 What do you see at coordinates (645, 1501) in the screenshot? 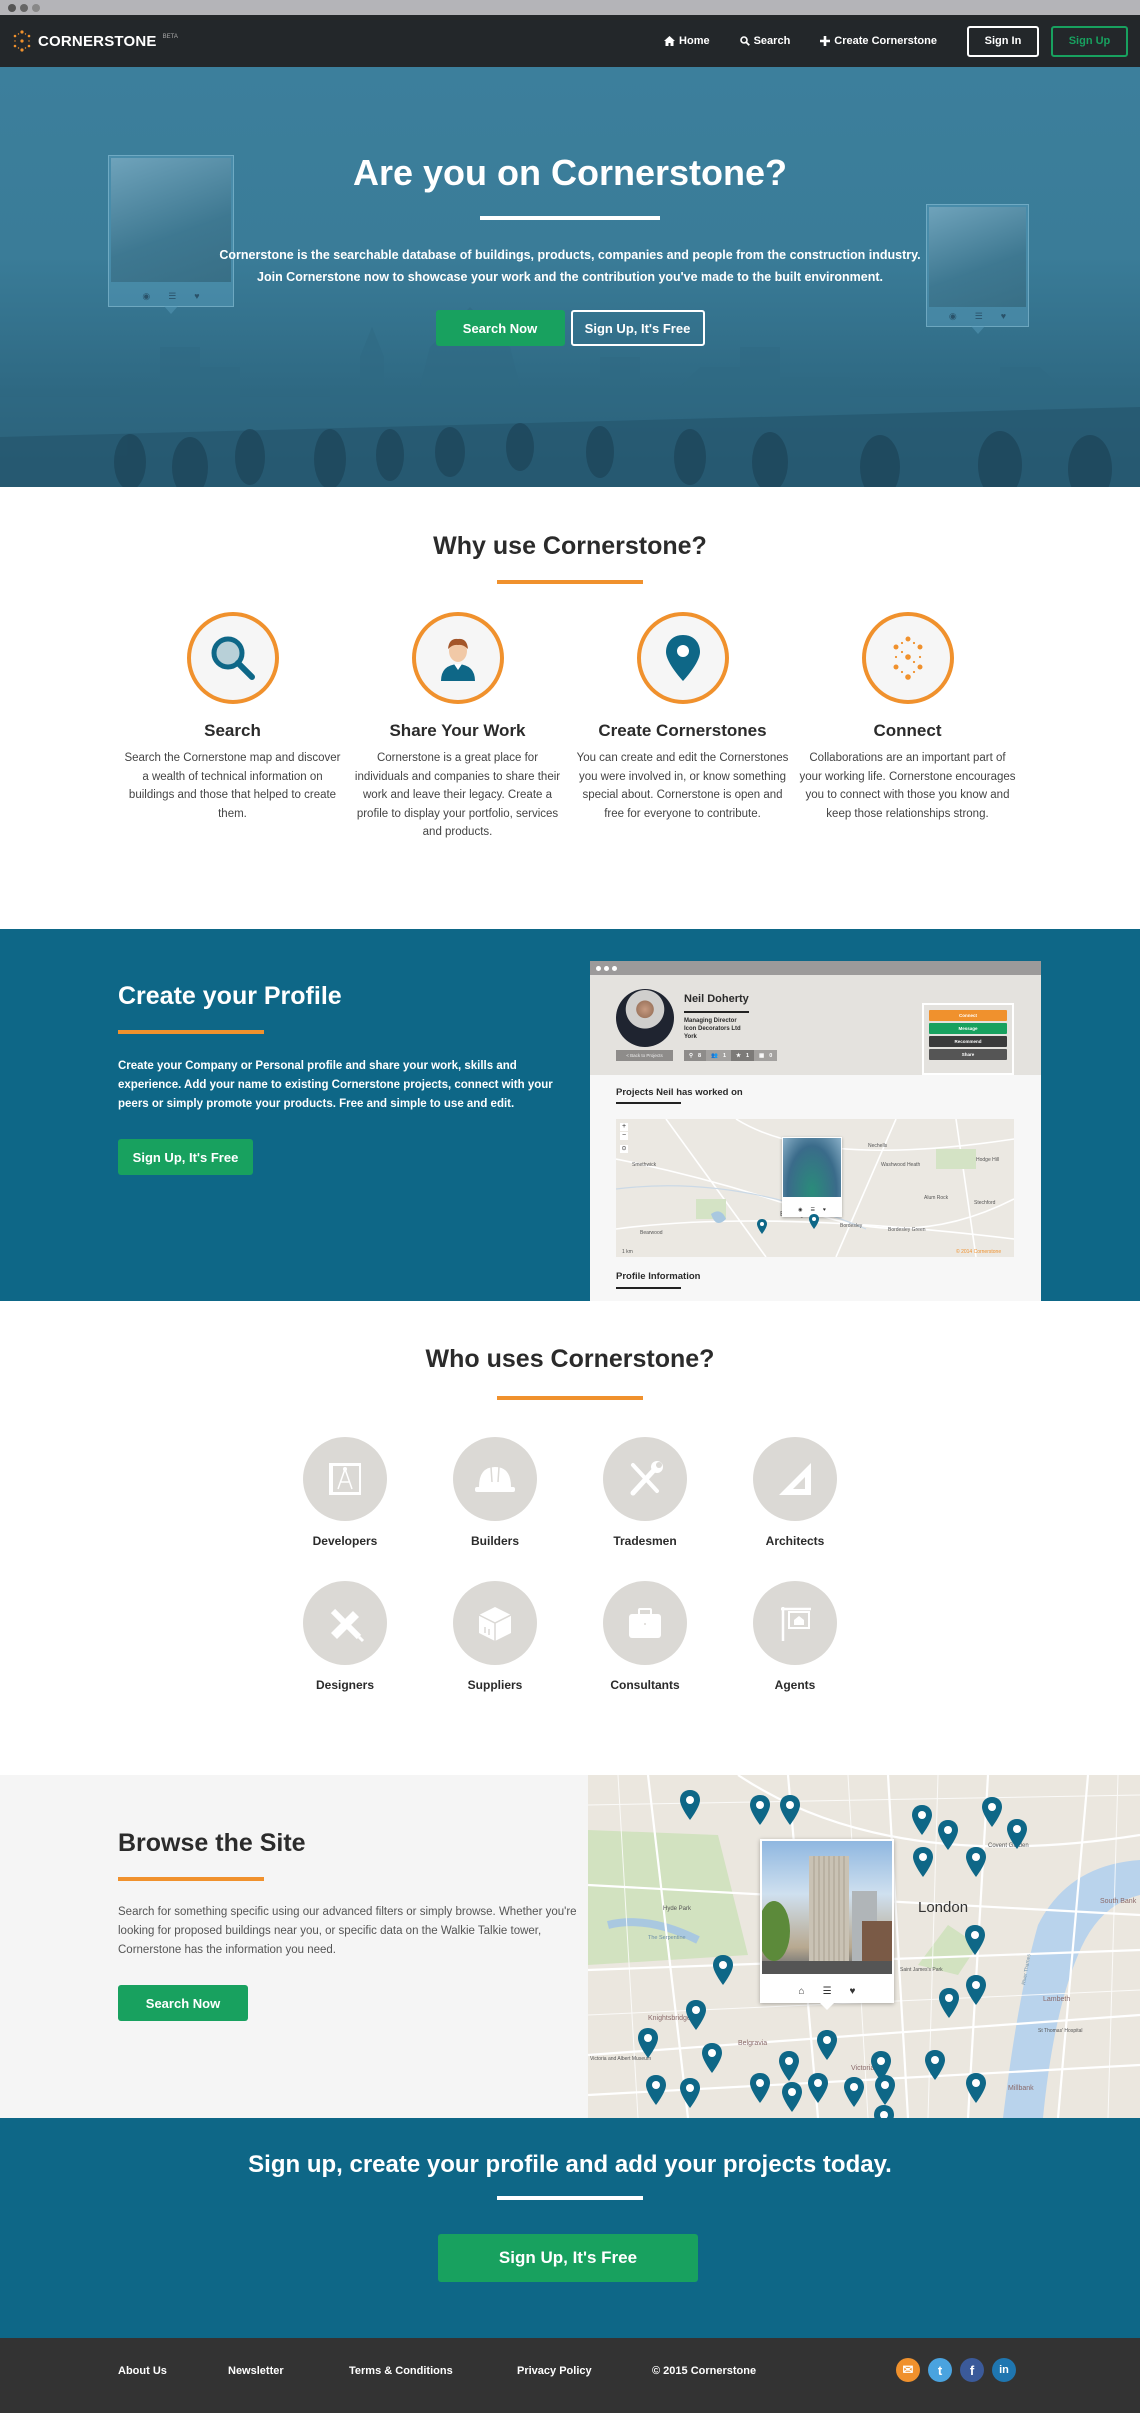
I see `role-tradesmen: Tradesmen` at bounding box center [645, 1501].